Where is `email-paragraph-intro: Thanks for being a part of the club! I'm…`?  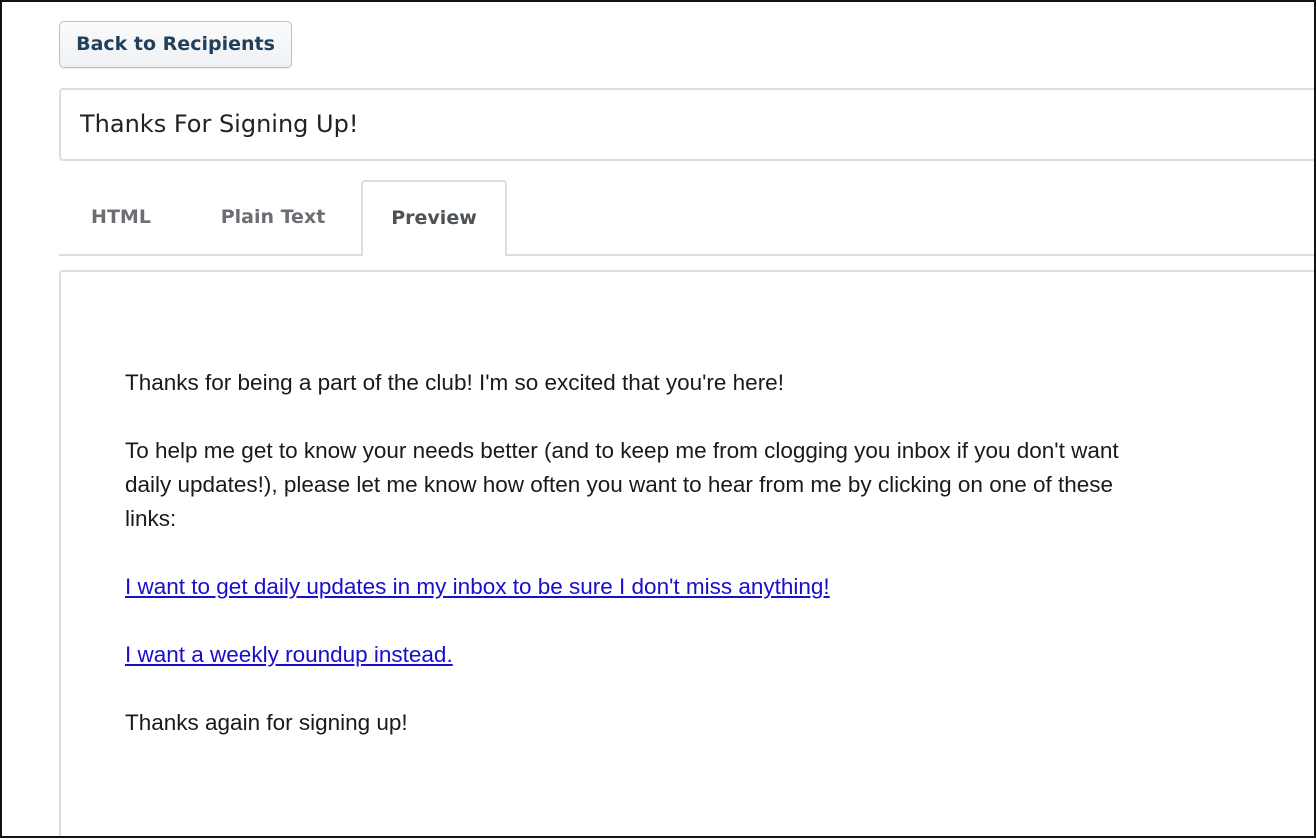 email-paragraph-intro: Thanks for being a part of the club! I'm… is located at coordinates (454, 382).